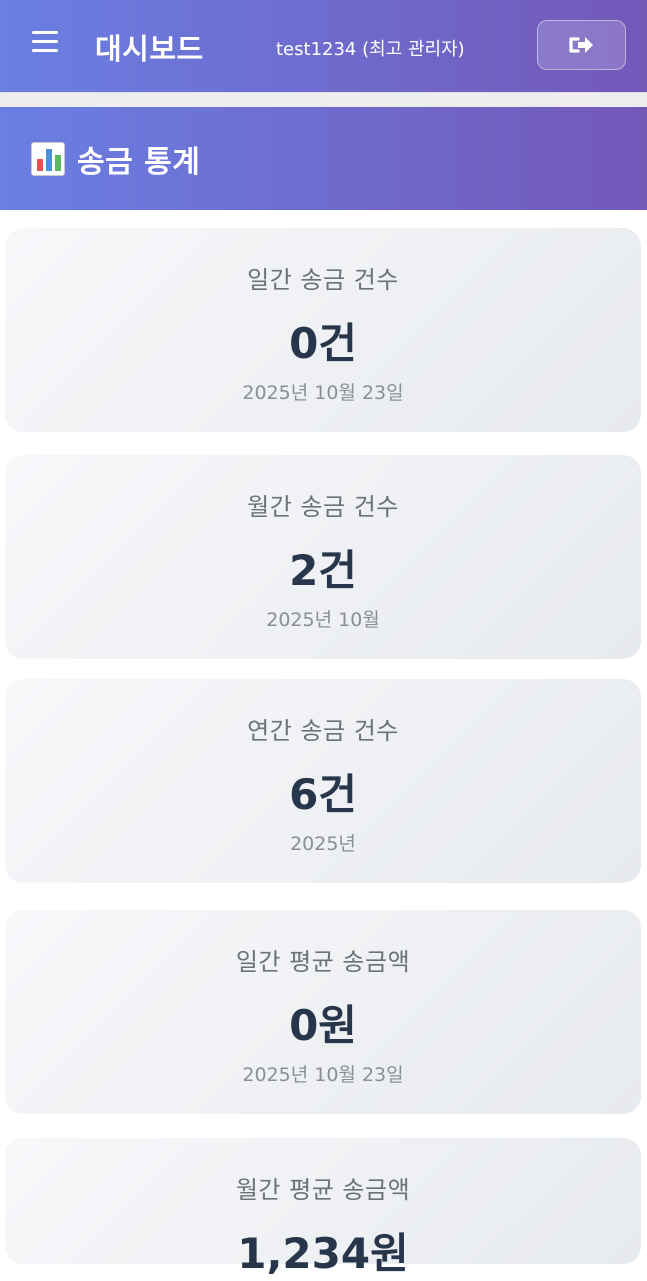 The height and width of the screenshot is (1281, 647). I want to click on header-divider, so click(323, 99).